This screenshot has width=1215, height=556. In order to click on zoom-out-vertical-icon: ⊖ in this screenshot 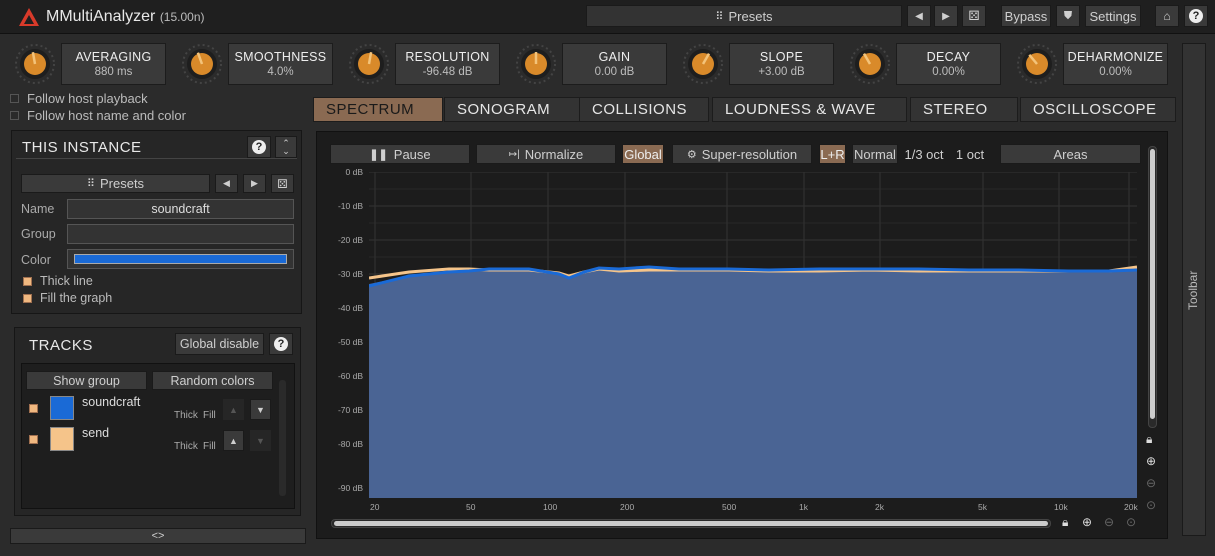, I will do `click(1151, 483)`.